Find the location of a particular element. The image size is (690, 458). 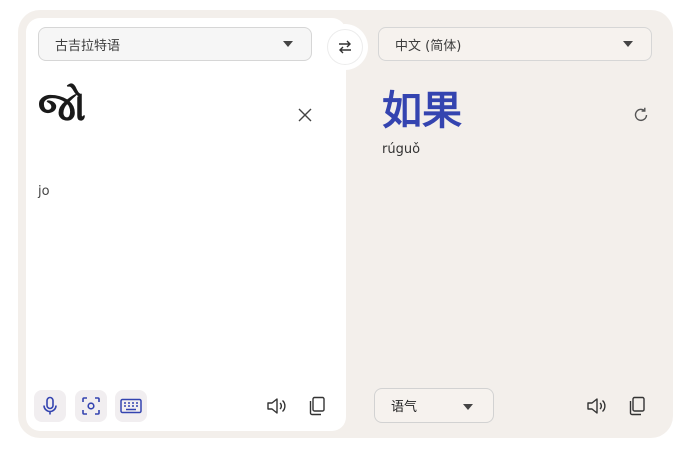

tone-label: 语气 is located at coordinates (404, 407).